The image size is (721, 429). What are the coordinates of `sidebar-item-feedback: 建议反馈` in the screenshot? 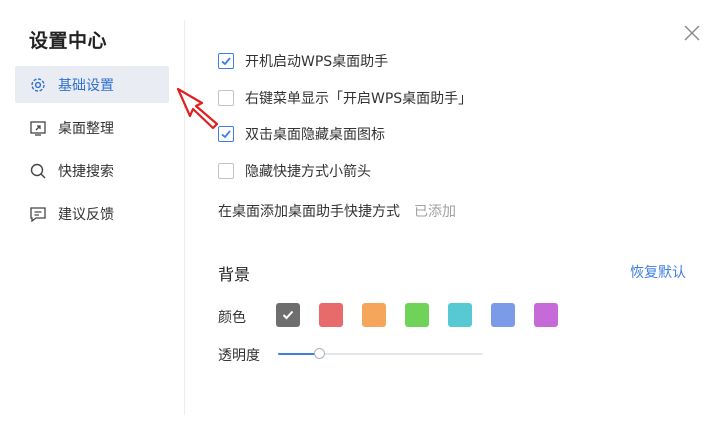 It's located at (92, 213).